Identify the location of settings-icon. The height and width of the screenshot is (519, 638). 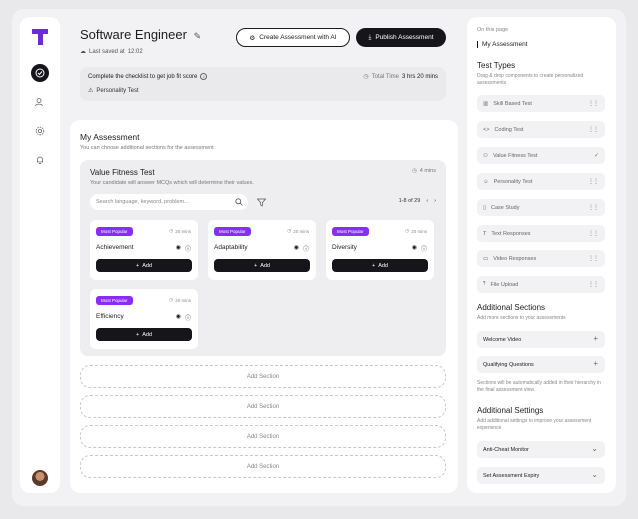
(40, 131).